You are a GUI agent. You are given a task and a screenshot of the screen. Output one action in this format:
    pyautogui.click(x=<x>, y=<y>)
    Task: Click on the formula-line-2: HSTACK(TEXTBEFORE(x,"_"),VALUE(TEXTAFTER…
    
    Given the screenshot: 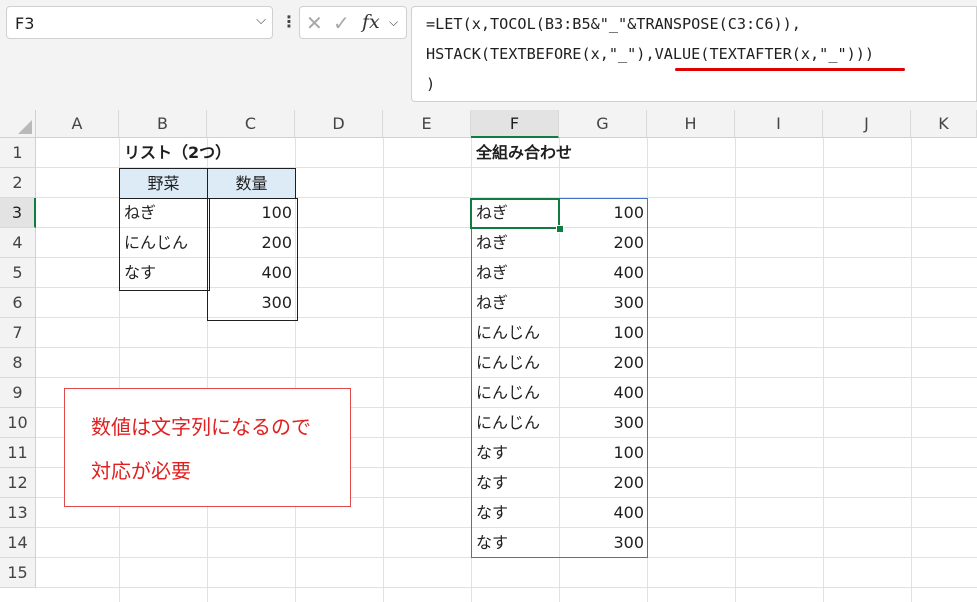 What is the action you would take?
    pyautogui.click(x=650, y=54)
    